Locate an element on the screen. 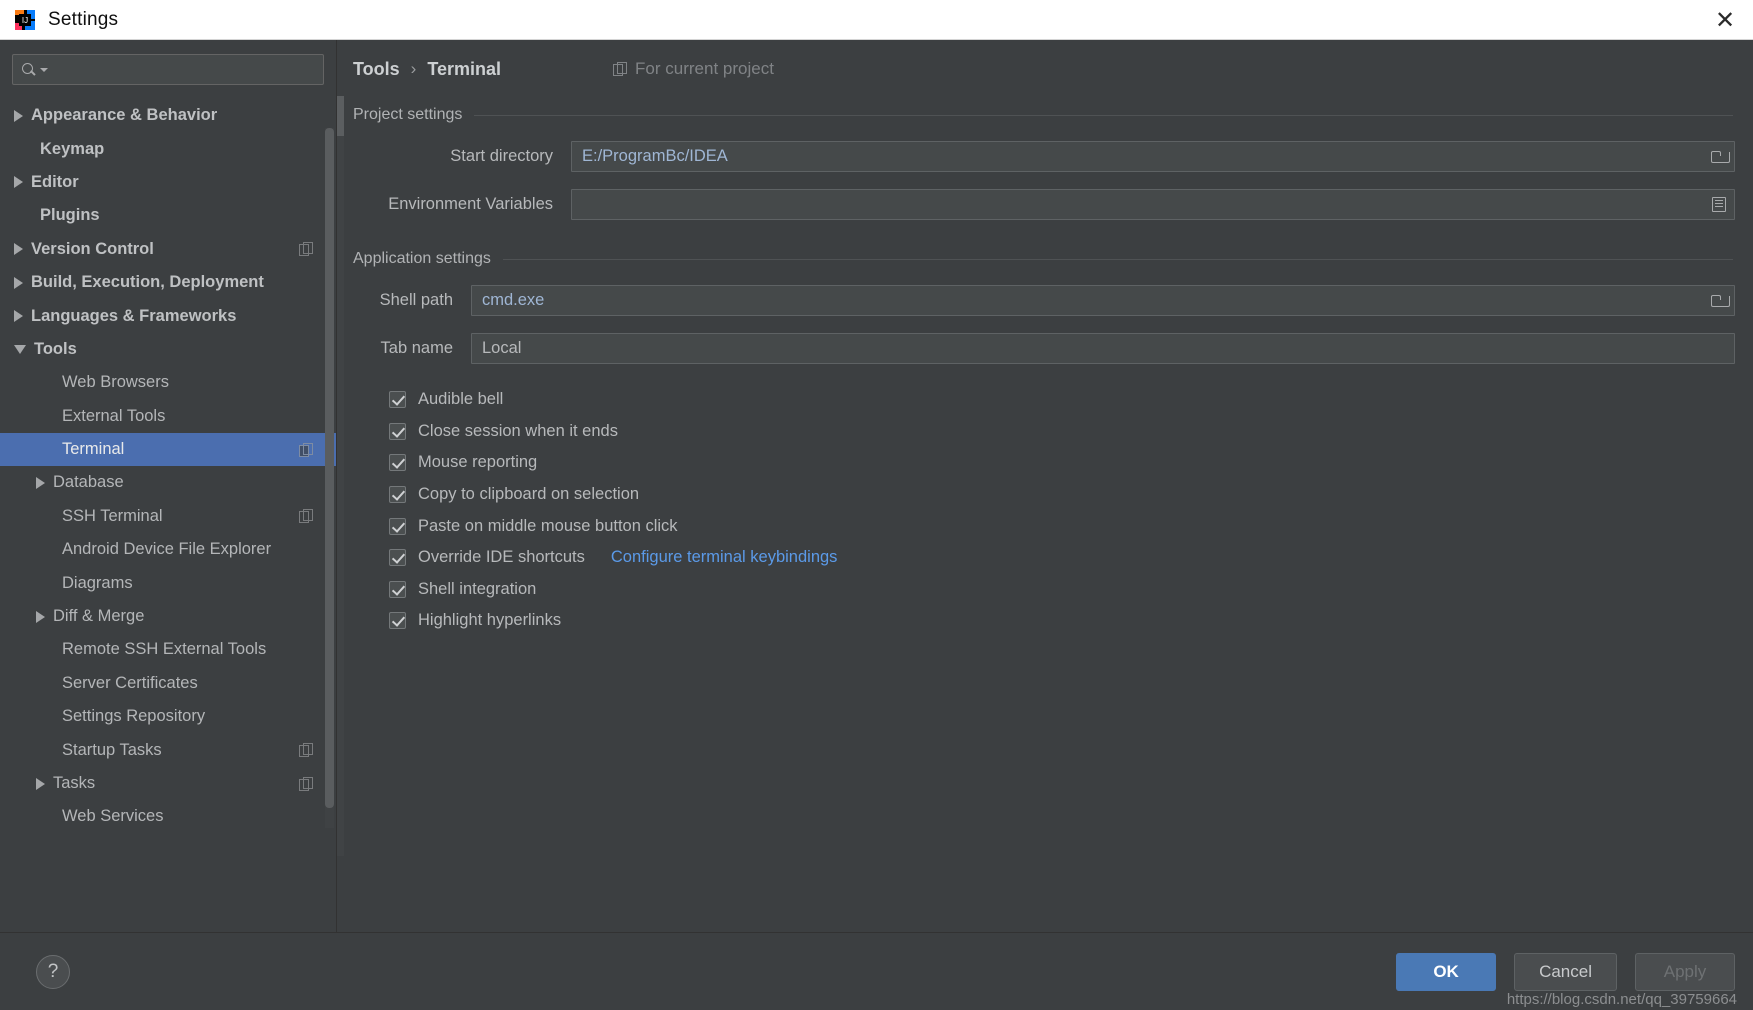 The height and width of the screenshot is (1010, 1753). sidebar-item-languages-frameworks: Languages & Frameworks is located at coordinates (168, 315).